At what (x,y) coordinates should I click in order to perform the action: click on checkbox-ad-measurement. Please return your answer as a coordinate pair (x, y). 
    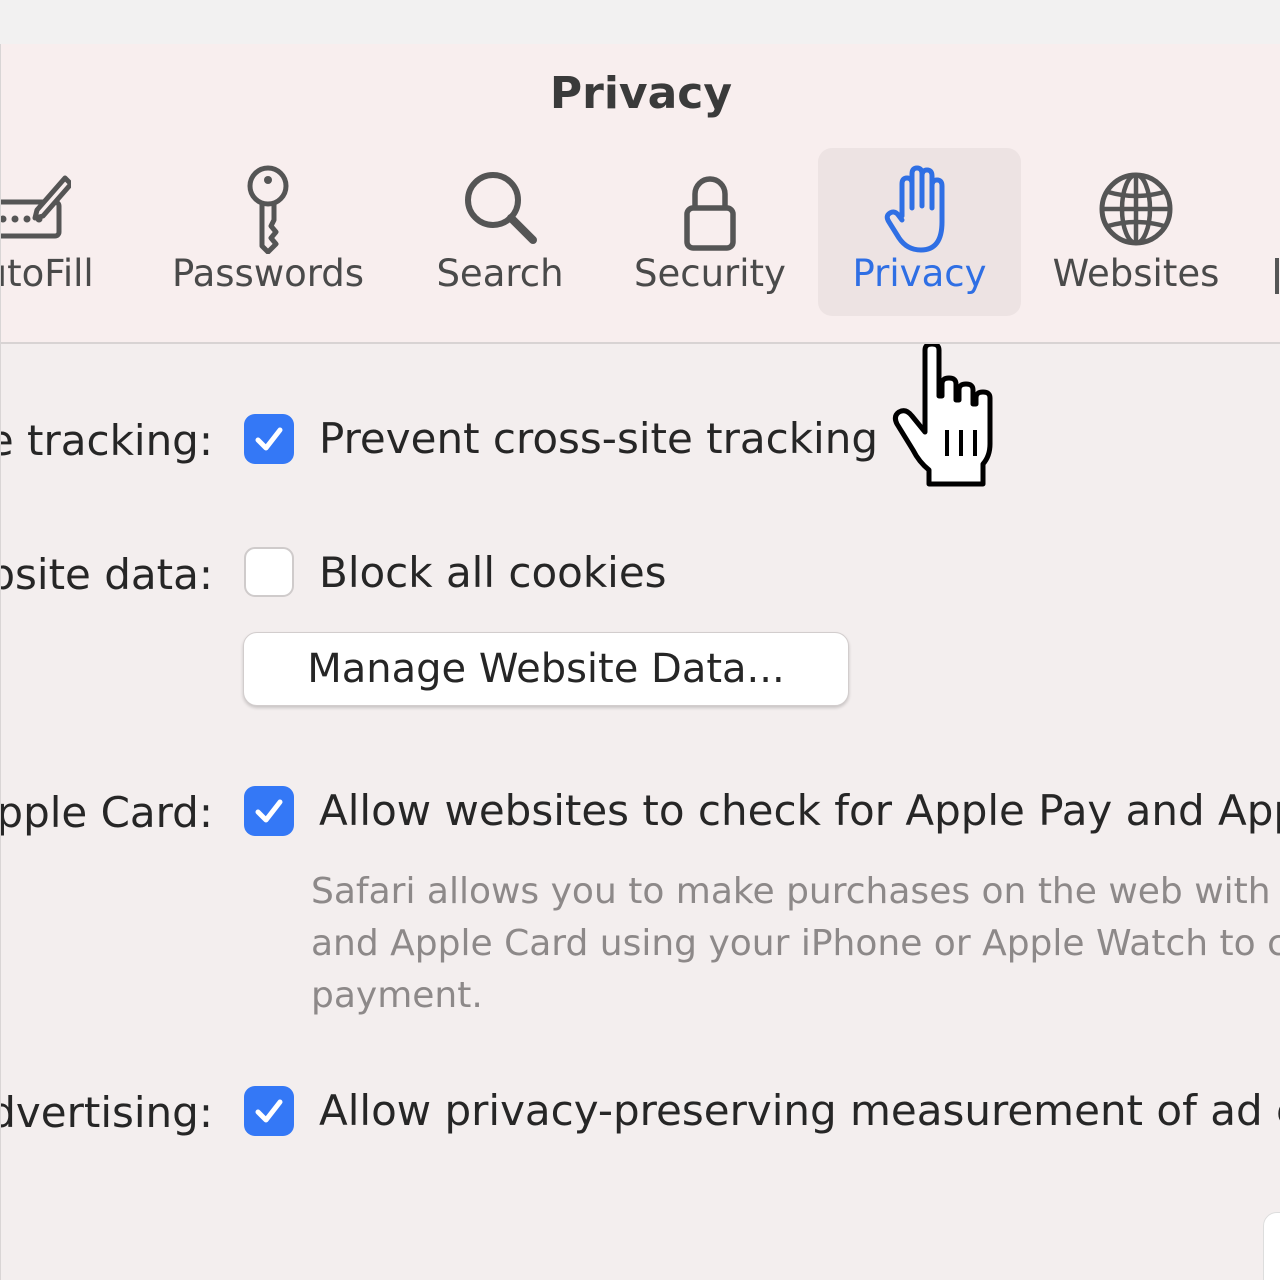
    Looking at the image, I should click on (269, 1111).